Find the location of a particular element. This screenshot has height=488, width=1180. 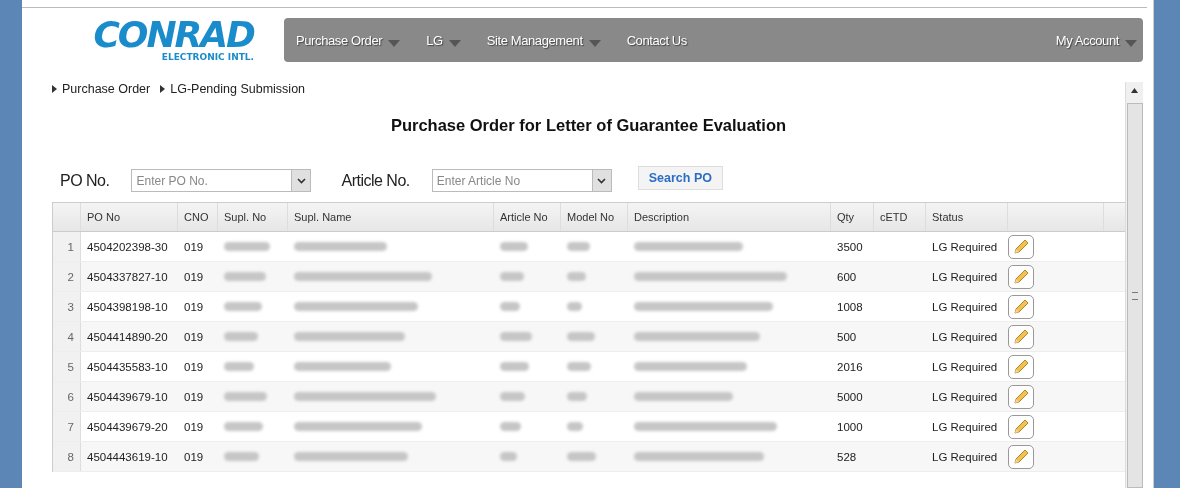

scroll-up-icon is located at coordinates (1134, 90).